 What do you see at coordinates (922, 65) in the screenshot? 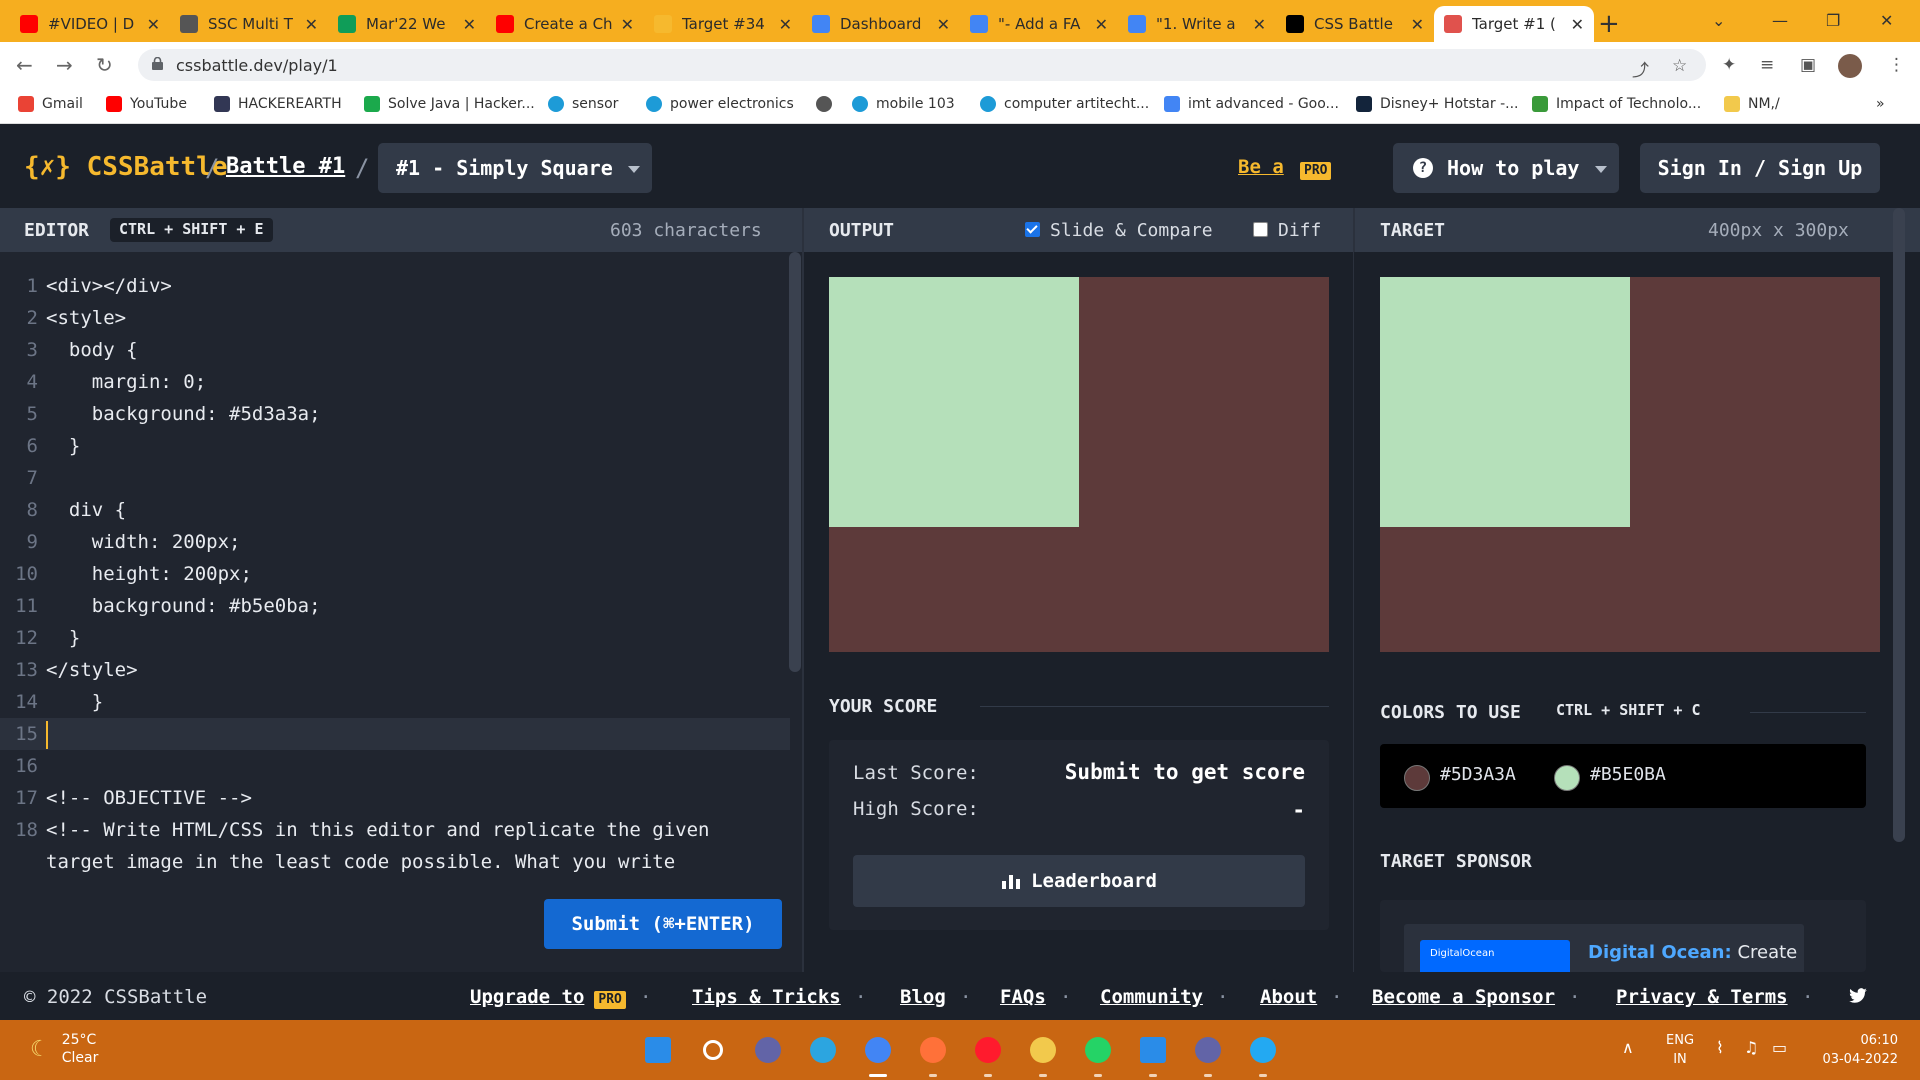
I see `url-field: cssbattle.dev/play/1 ⤴ ☆` at bounding box center [922, 65].